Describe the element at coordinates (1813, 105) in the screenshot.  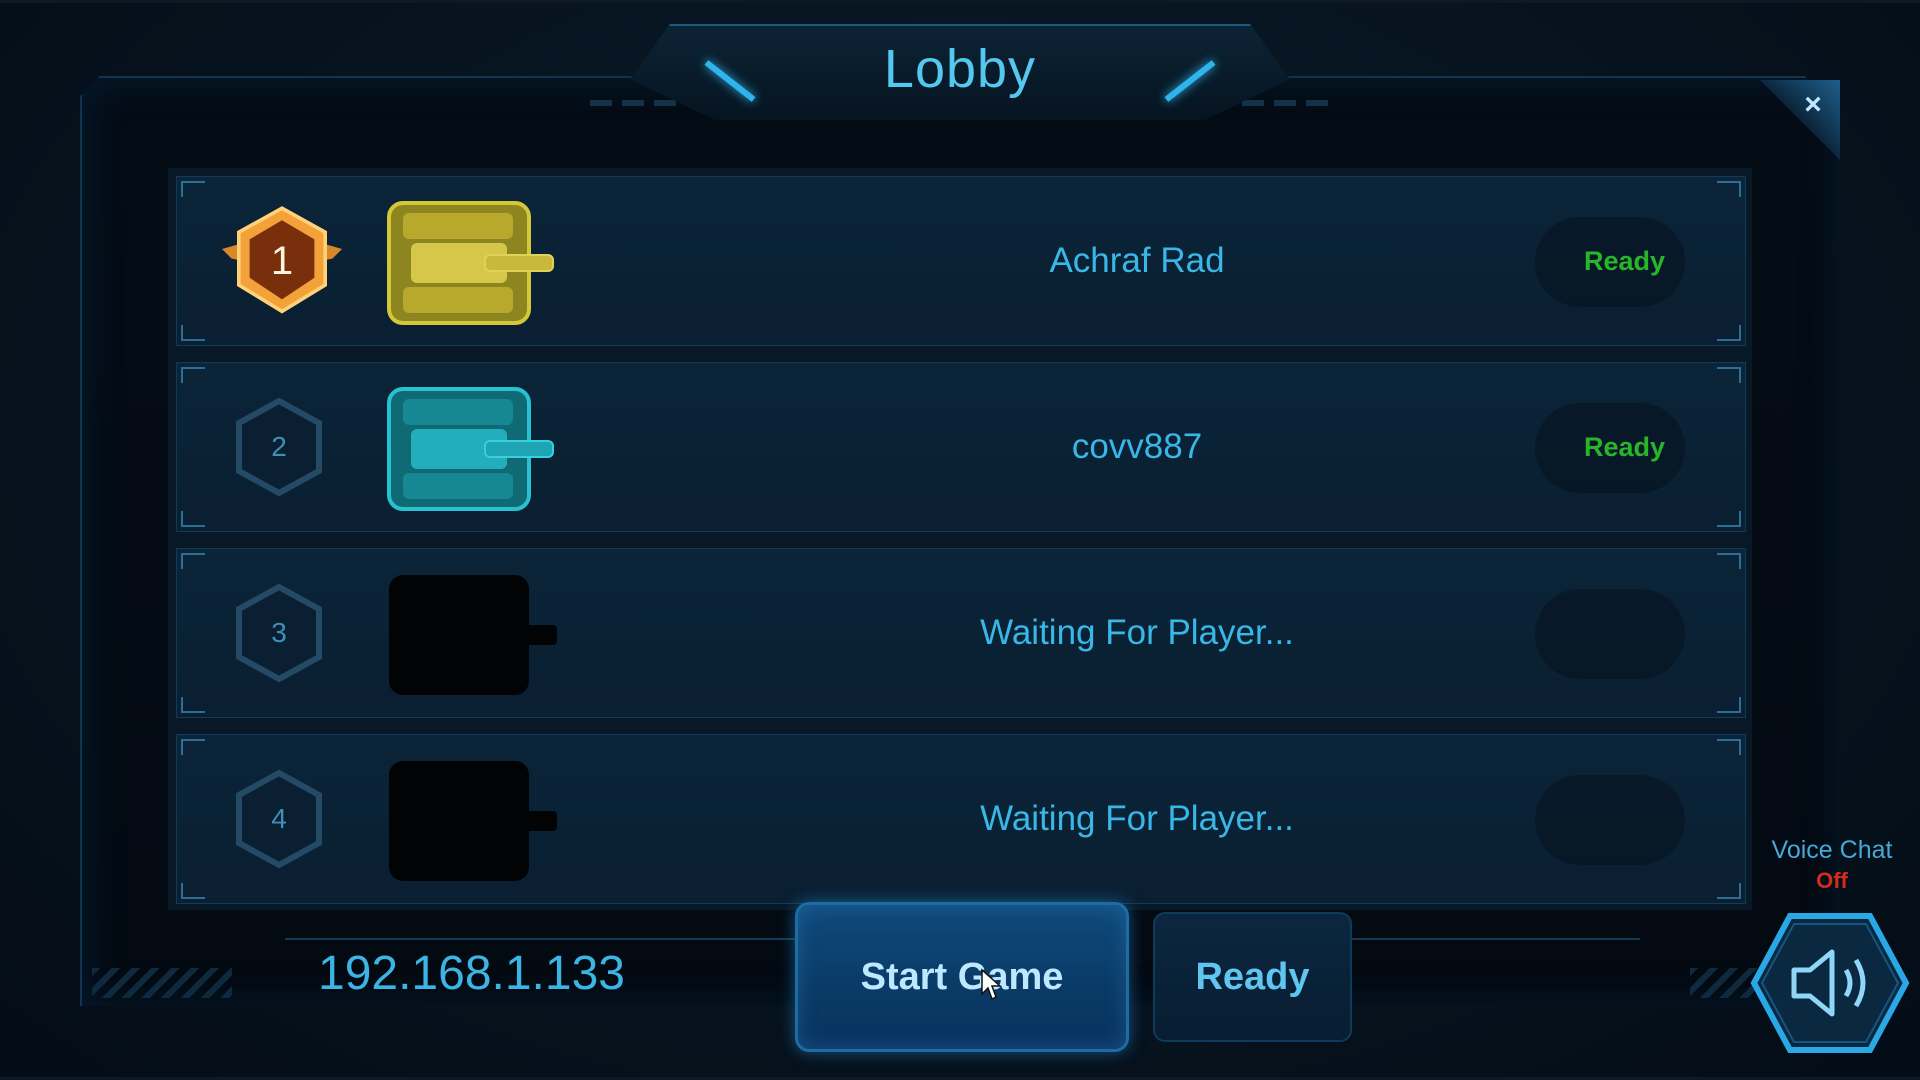
I see `close-button: ×` at that location.